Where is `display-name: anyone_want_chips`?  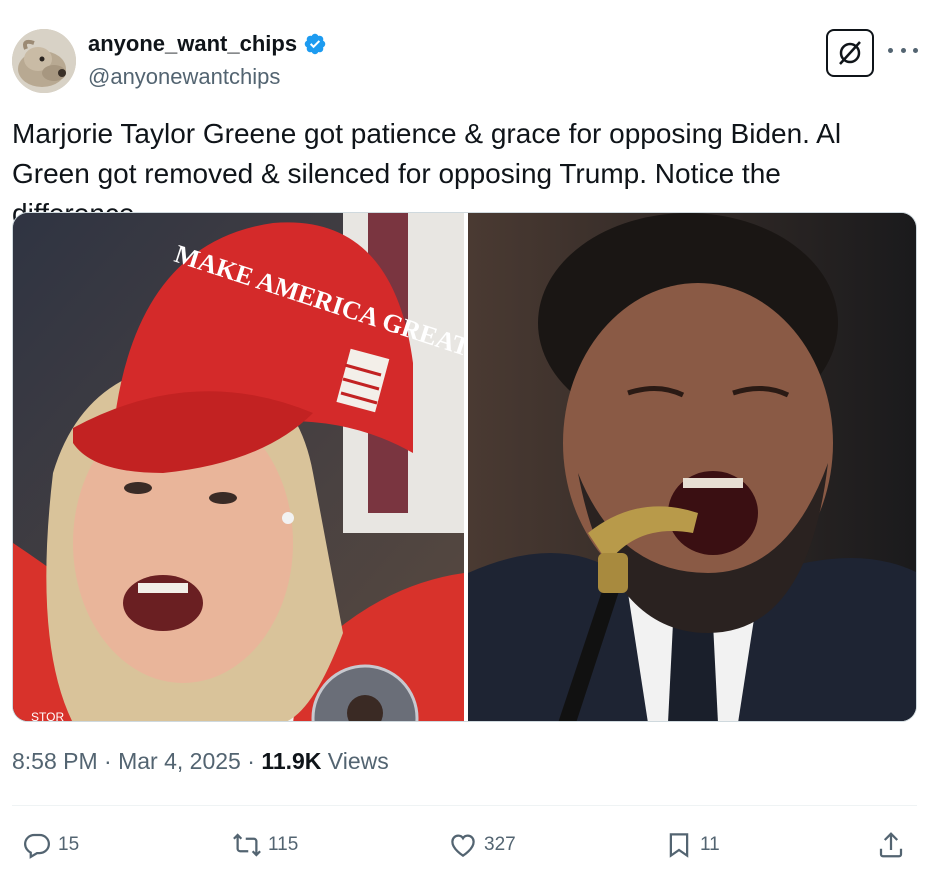
display-name: anyone_want_chips is located at coordinates (192, 44).